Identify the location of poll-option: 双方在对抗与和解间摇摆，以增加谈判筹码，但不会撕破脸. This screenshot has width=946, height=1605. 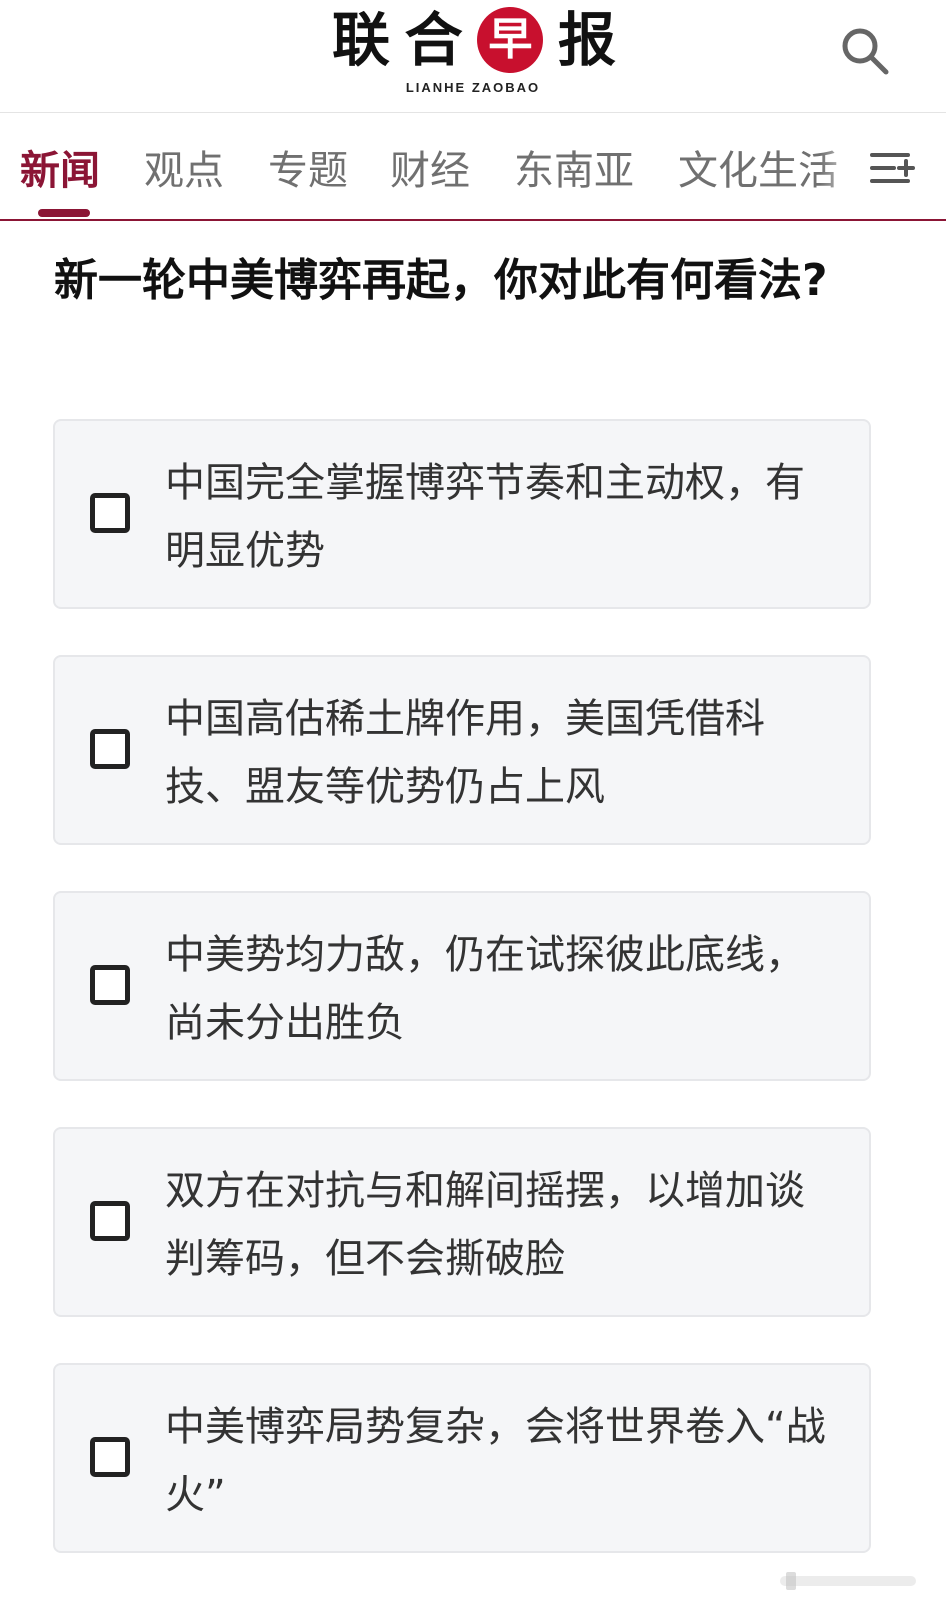
(462, 1222).